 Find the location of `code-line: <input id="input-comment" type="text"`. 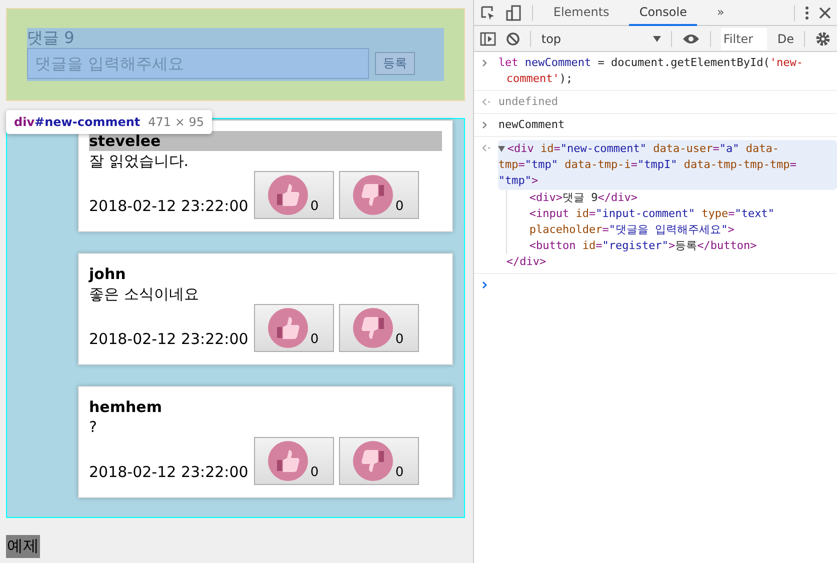

code-line: <input id="input-comment" type="text" is located at coordinates (652, 214).